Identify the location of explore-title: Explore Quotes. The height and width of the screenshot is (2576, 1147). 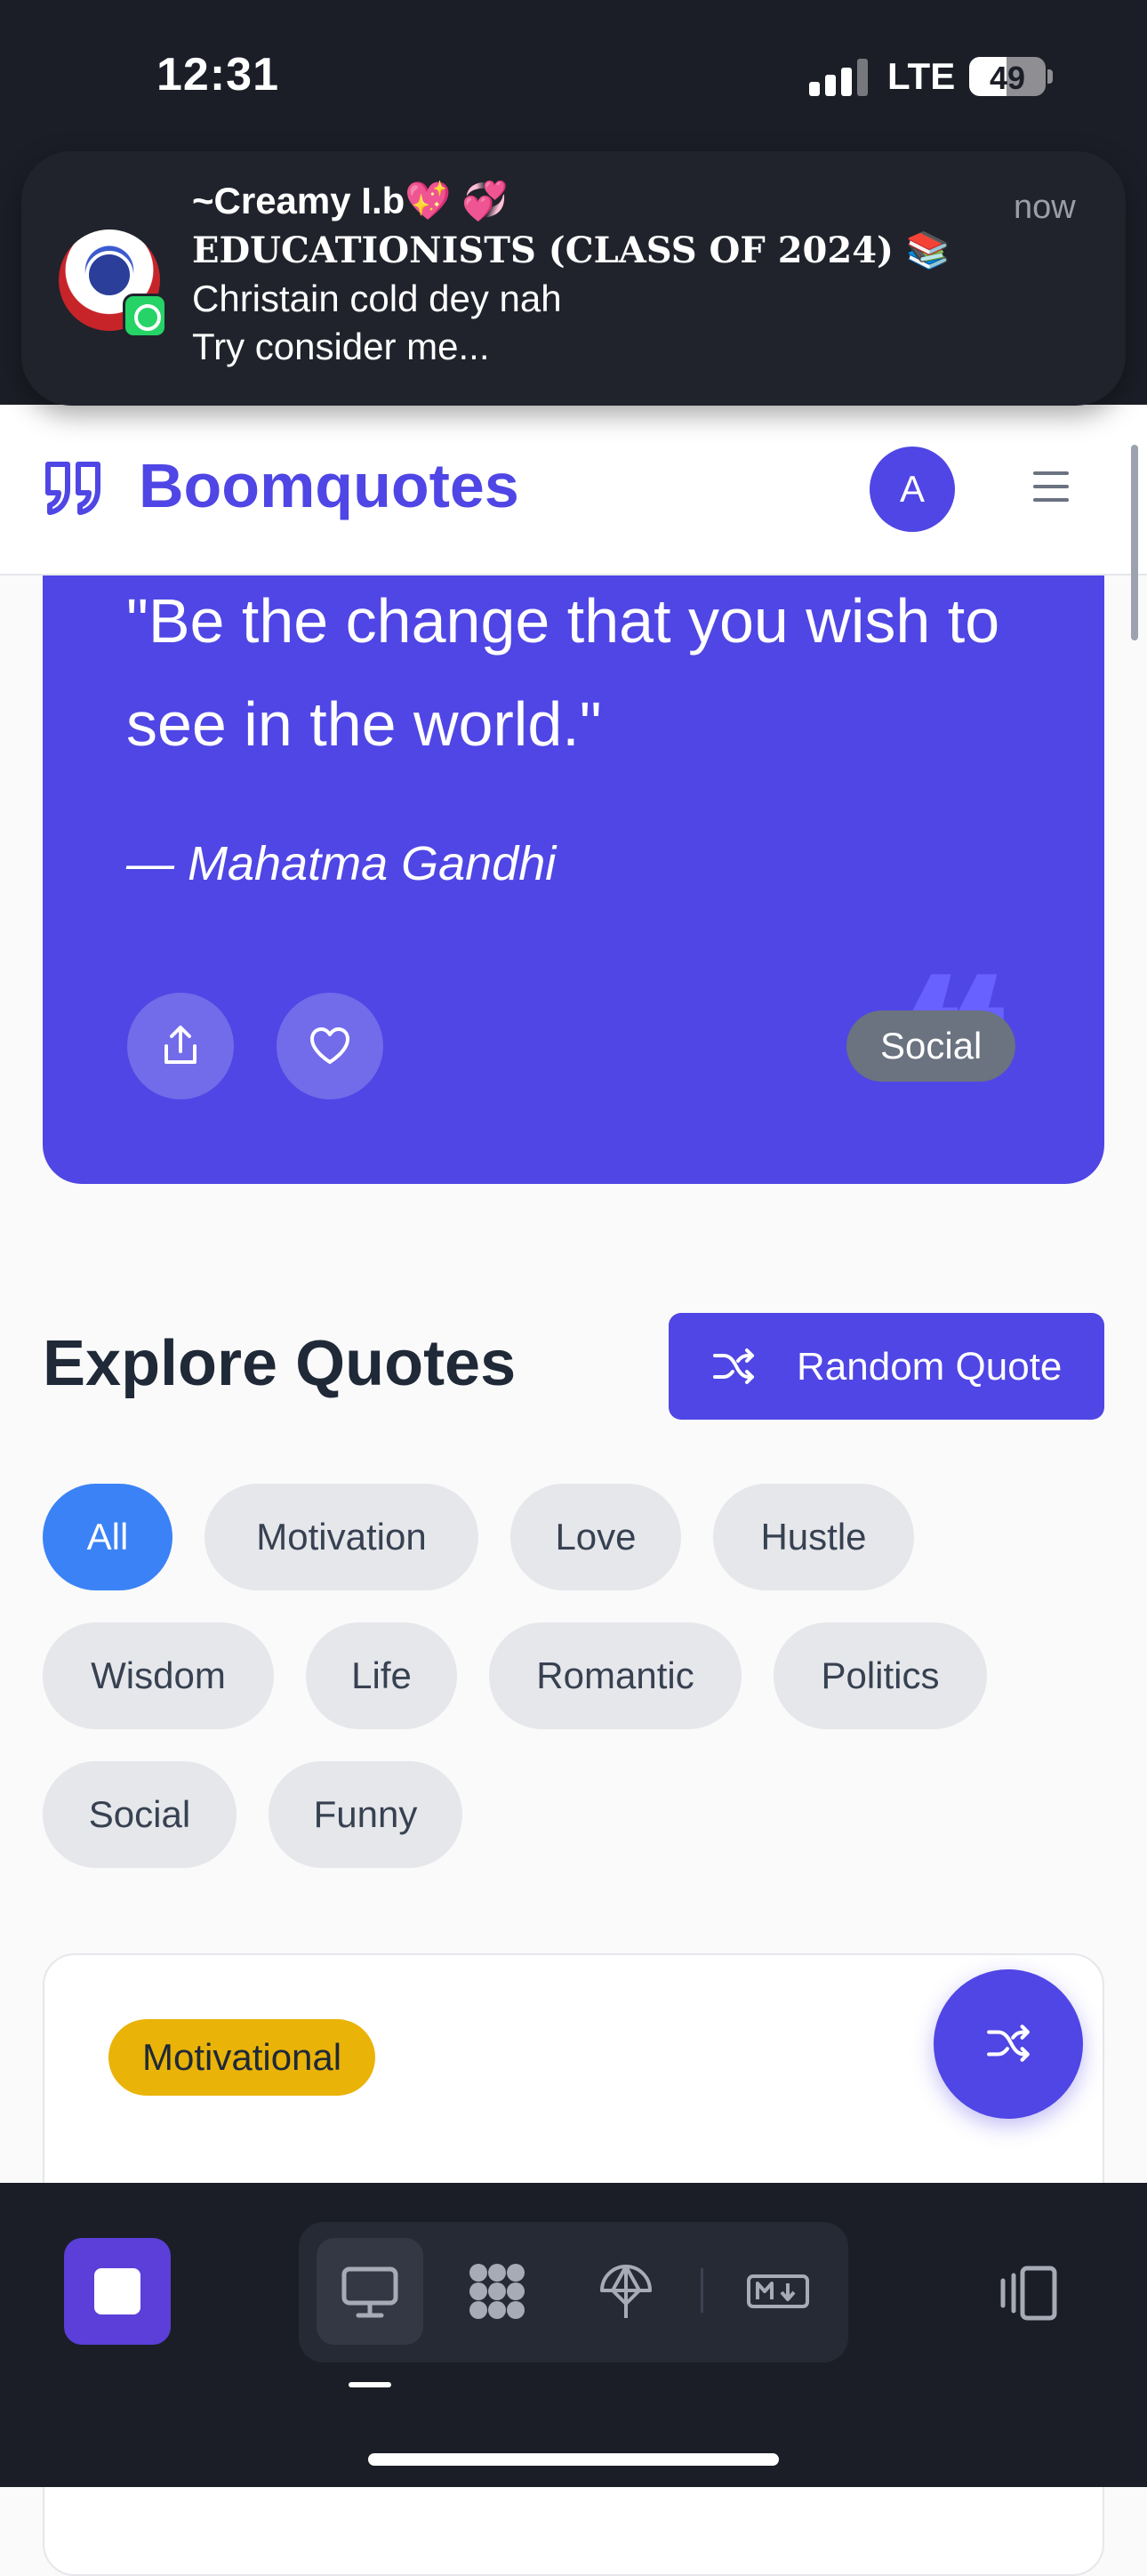
(280, 1363).